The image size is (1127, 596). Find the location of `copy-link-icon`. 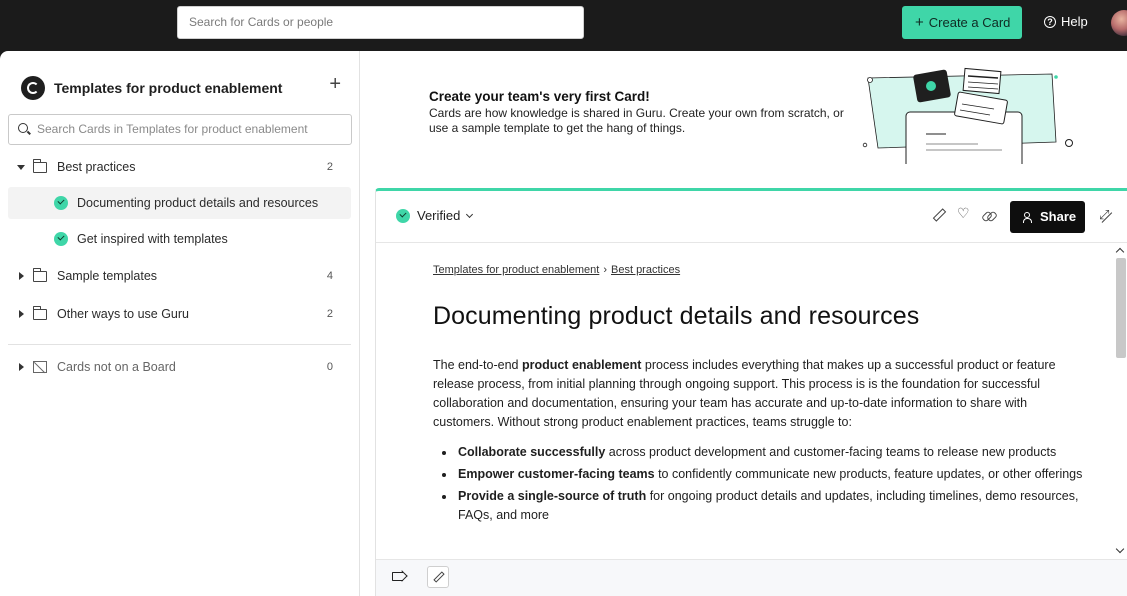

copy-link-icon is located at coordinates (988, 215).